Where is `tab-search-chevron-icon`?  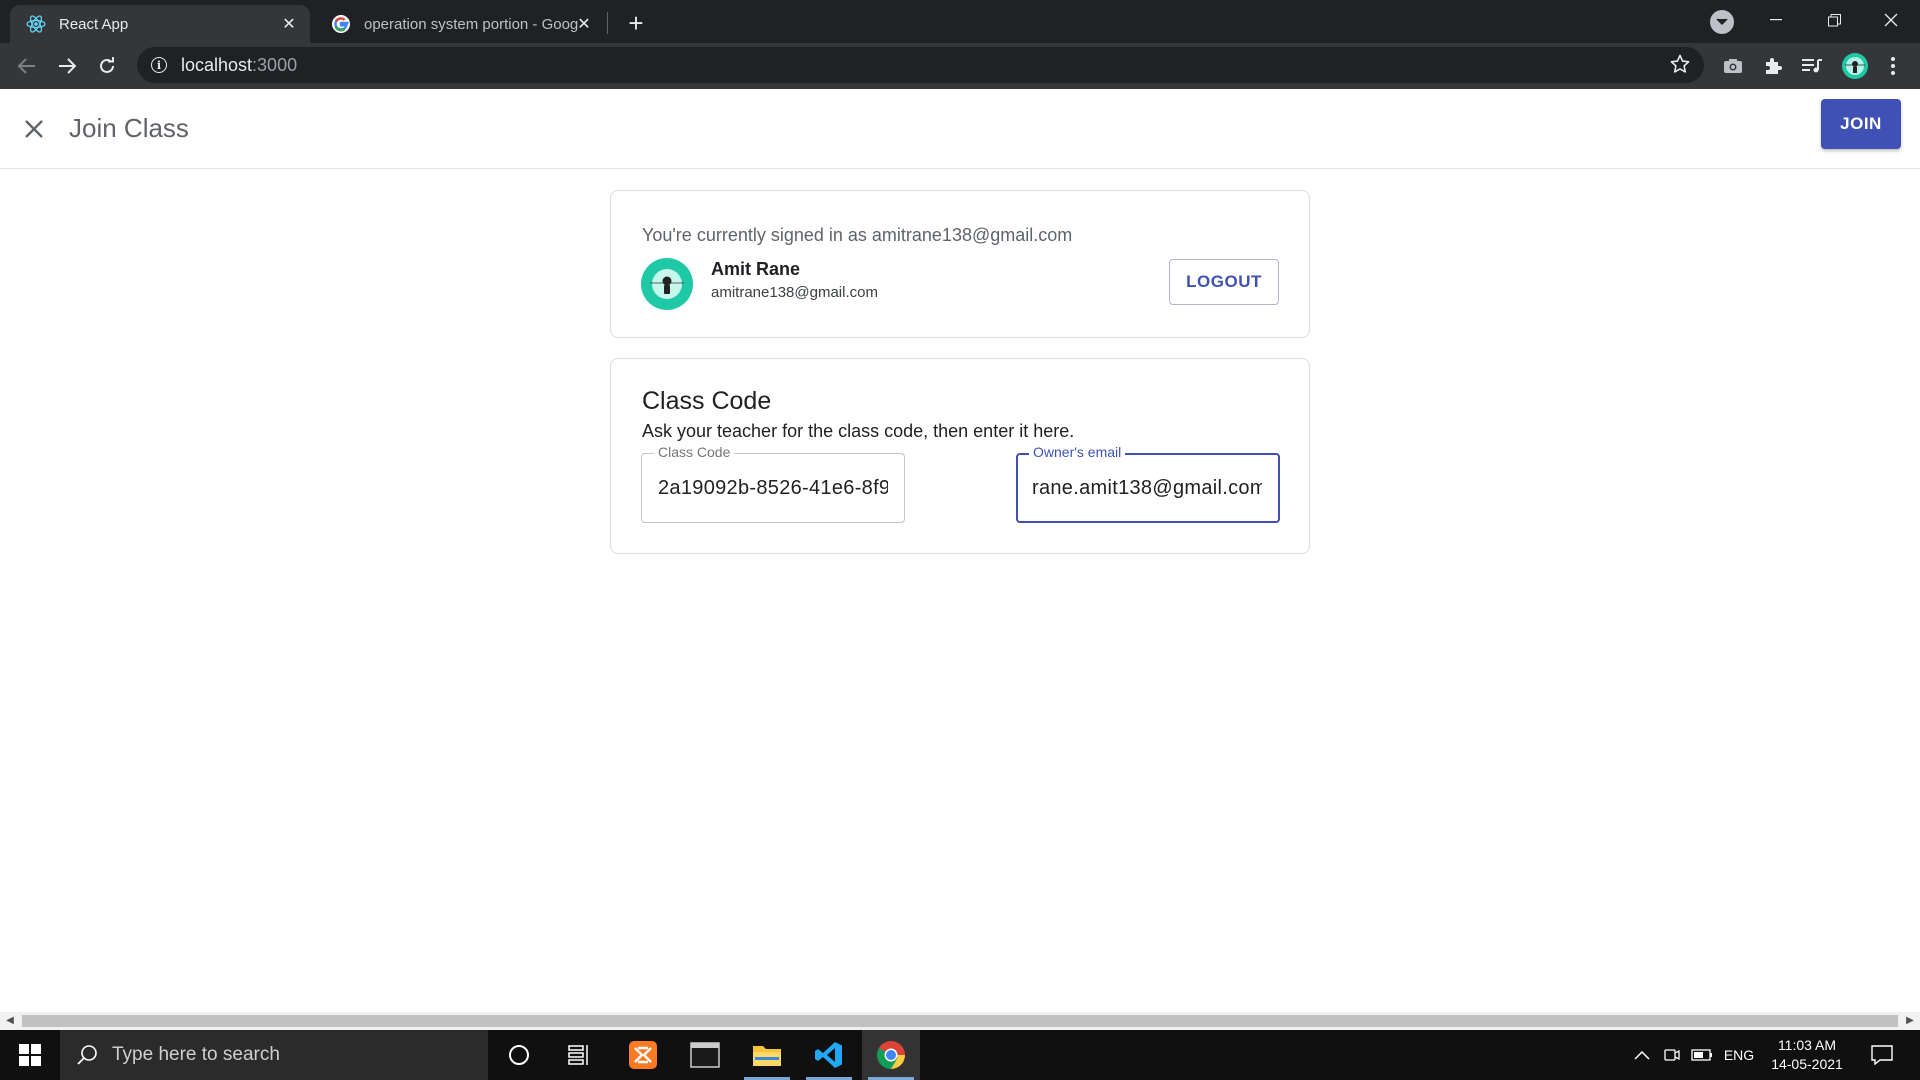
tab-search-chevron-icon is located at coordinates (1722, 22).